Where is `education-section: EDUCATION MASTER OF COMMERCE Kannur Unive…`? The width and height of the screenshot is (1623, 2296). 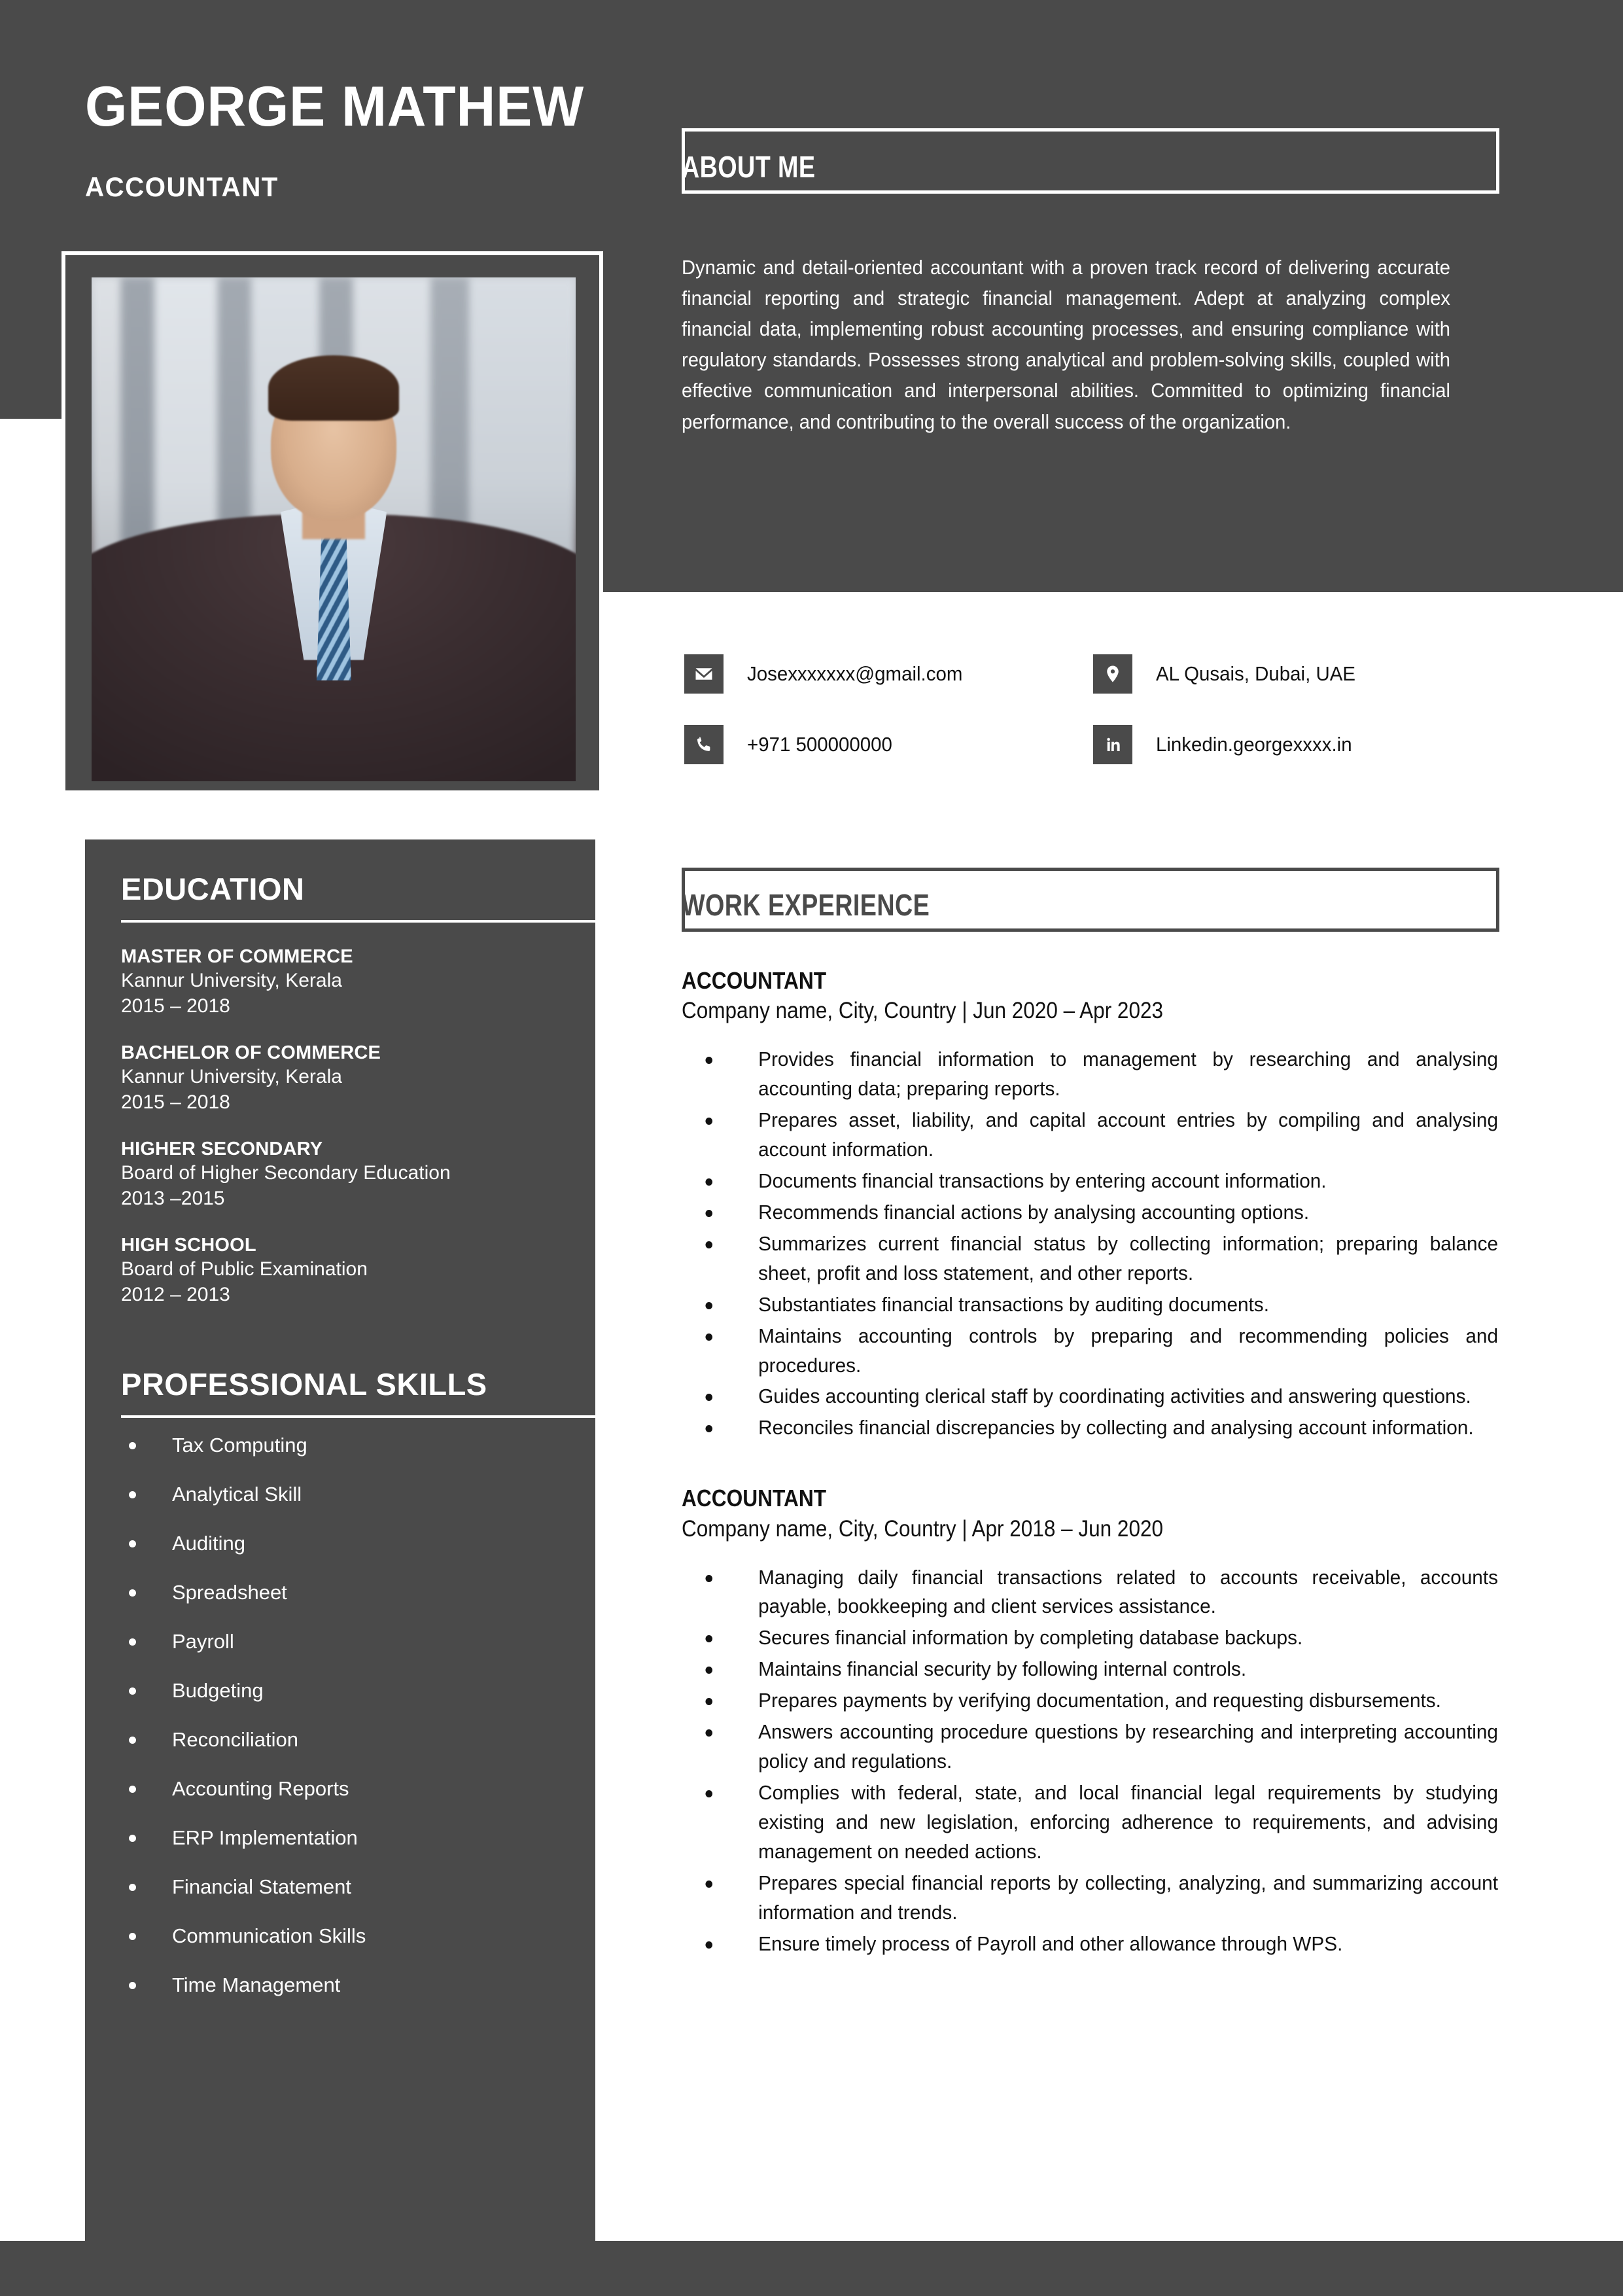 education-section: EDUCATION MASTER OF COMMERCE Kannur Unive… is located at coordinates (340, 1073).